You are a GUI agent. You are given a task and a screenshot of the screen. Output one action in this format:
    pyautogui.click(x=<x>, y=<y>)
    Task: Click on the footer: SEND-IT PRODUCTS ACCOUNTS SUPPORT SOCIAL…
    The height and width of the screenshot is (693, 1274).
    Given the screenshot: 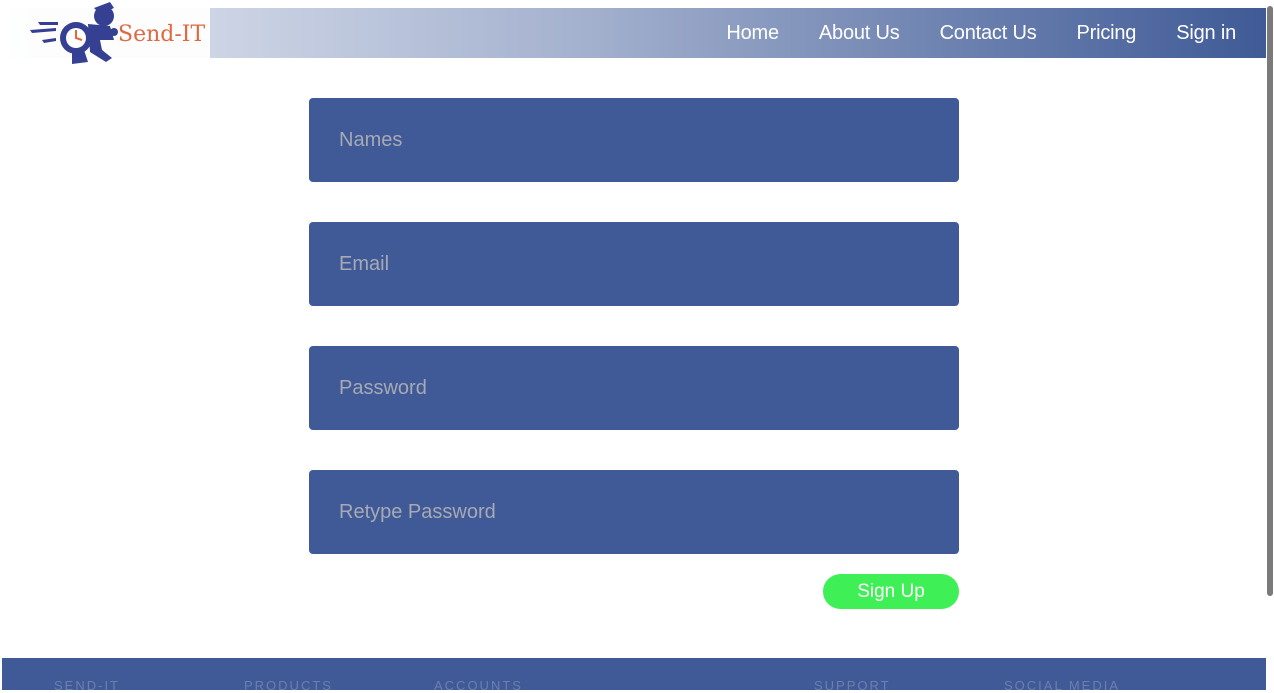 What is the action you would take?
    pyautogui.click(x=634, y=675)
    